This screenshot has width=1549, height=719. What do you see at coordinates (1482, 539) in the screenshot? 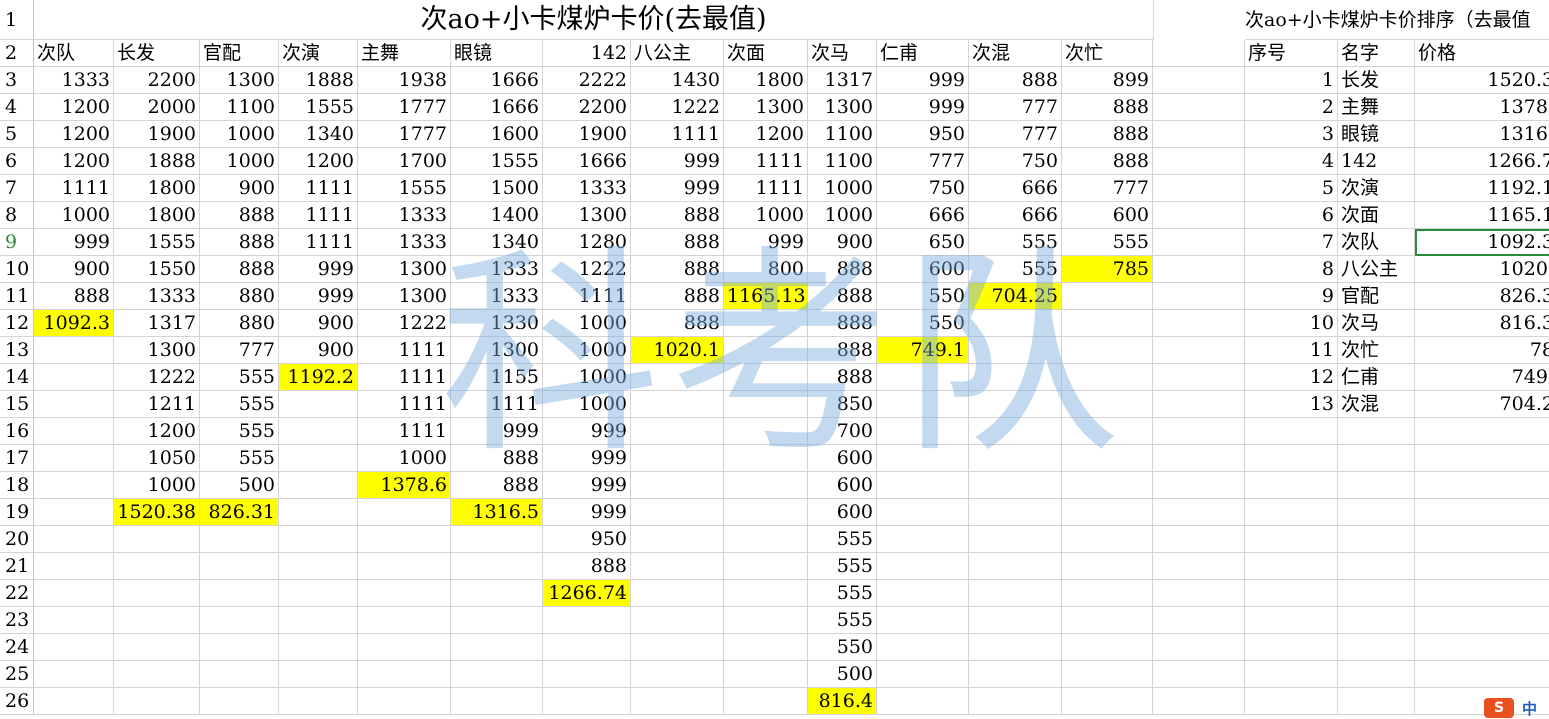
I see `ranking-price-cell` at bounding box center [1482, 539].